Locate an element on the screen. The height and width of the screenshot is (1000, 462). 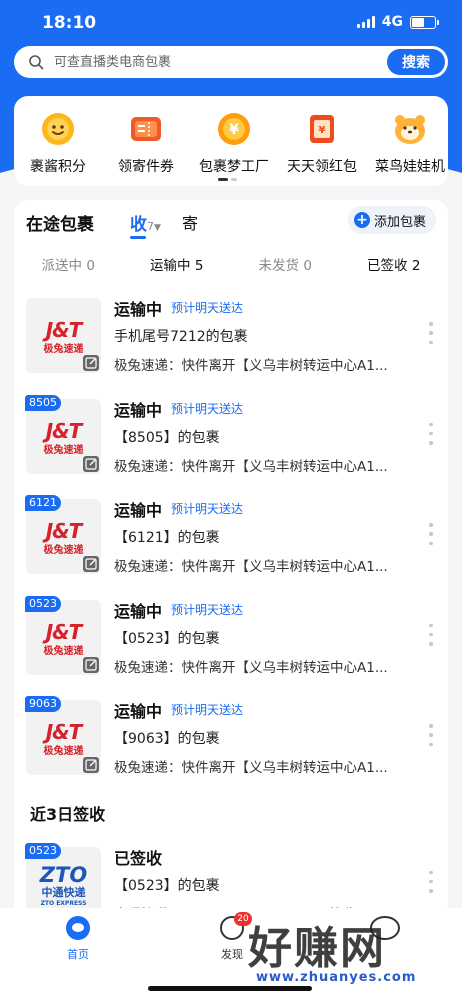
search-button: 搜索 is located at coordinates (416, 62).